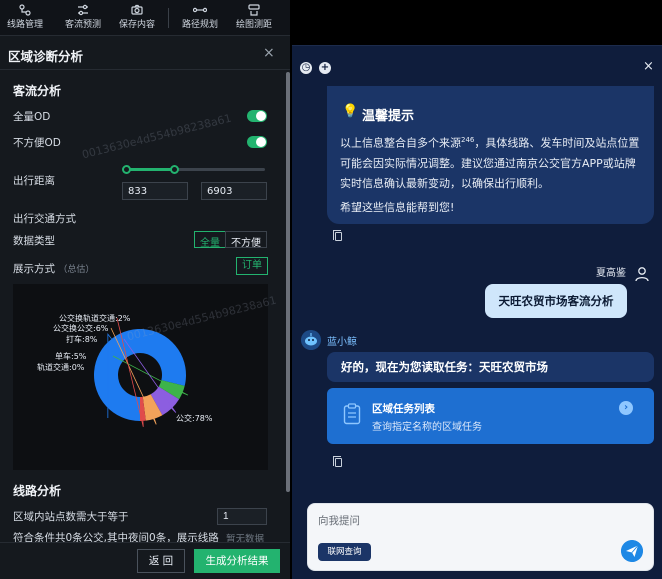 This screenshot has height=579, width=662. Describe the element at coordinates (37, 91) in the screenshot. I see `flow-section-title: 客流分析` at that location.